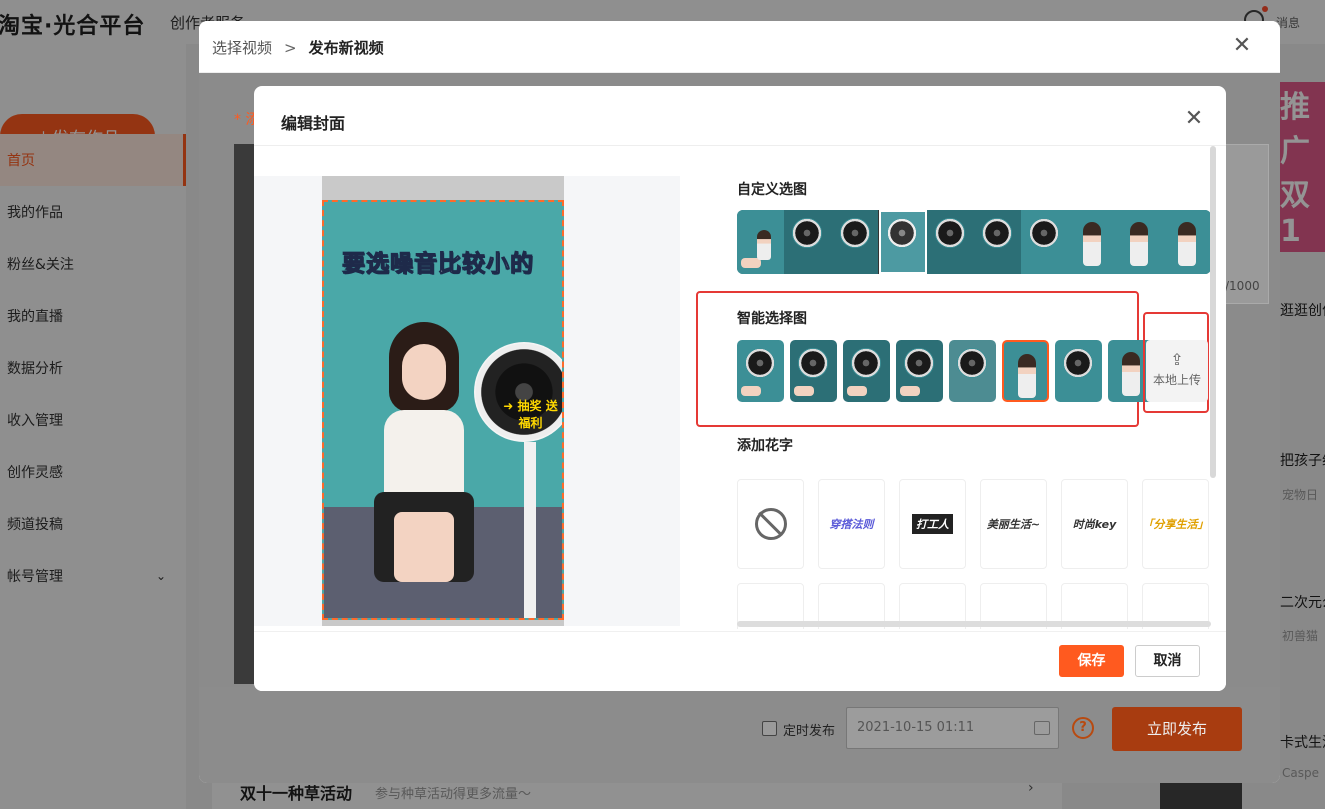 Image resolution: width=1325 pixels, height=809 pixels. What do you see at coordinates (313, 123) in the screenshot?
I see `modal-title: 编辑封面` at bounding box center [313, 123].